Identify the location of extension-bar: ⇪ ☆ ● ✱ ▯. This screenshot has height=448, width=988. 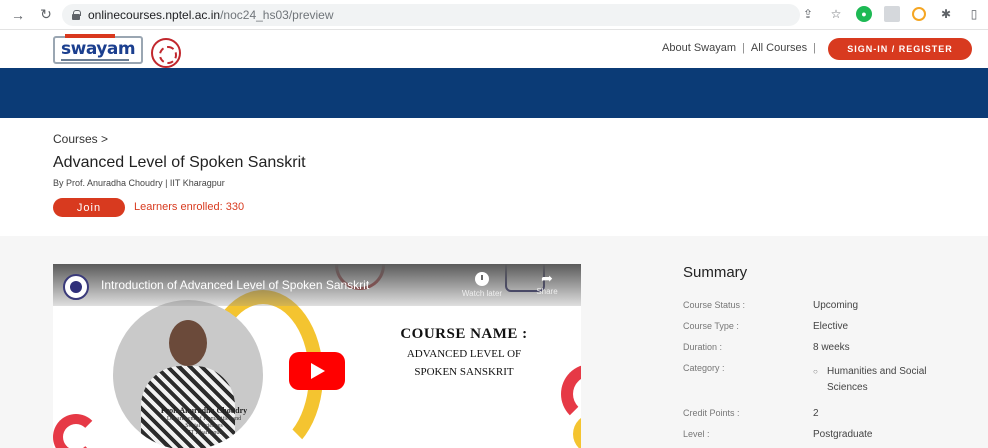
(891, 14).